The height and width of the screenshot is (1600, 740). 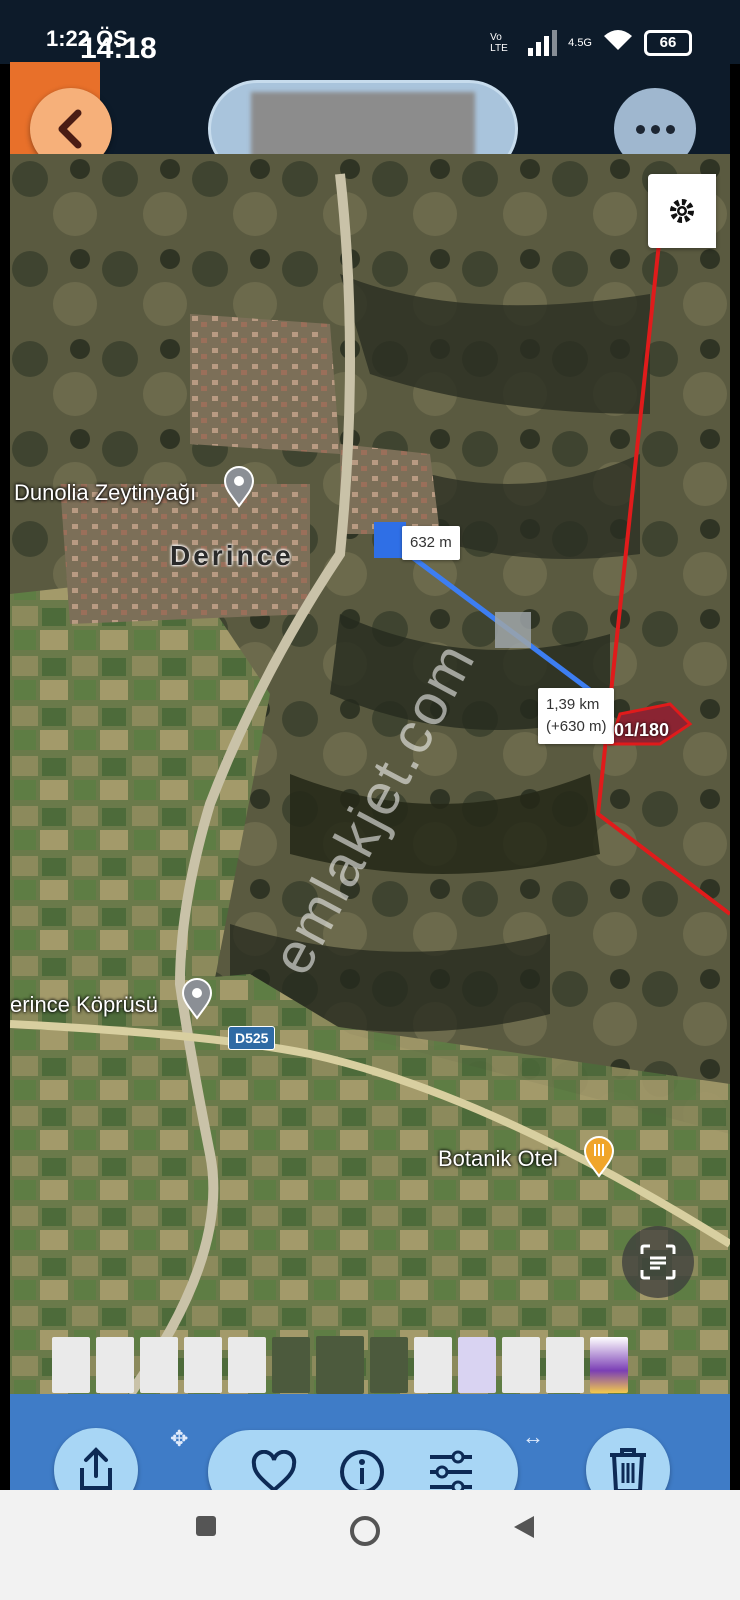 I want to click on resize-icon: ↔, so click(x=533, y=1436).